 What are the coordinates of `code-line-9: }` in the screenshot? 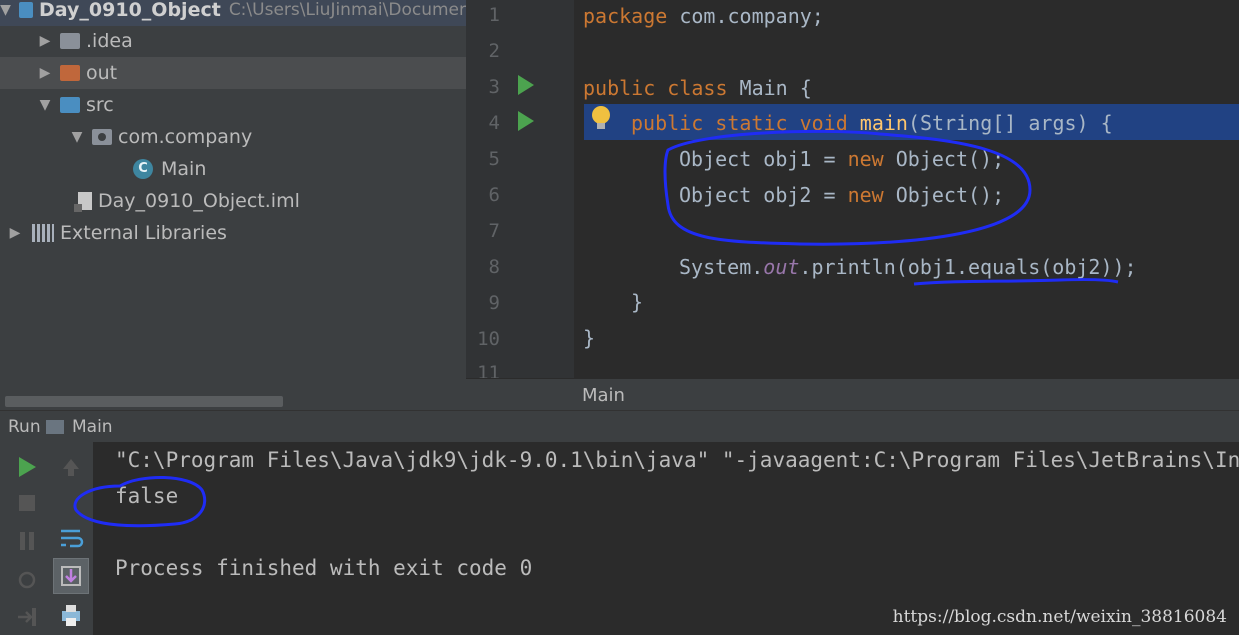 It's located at (637, 302).